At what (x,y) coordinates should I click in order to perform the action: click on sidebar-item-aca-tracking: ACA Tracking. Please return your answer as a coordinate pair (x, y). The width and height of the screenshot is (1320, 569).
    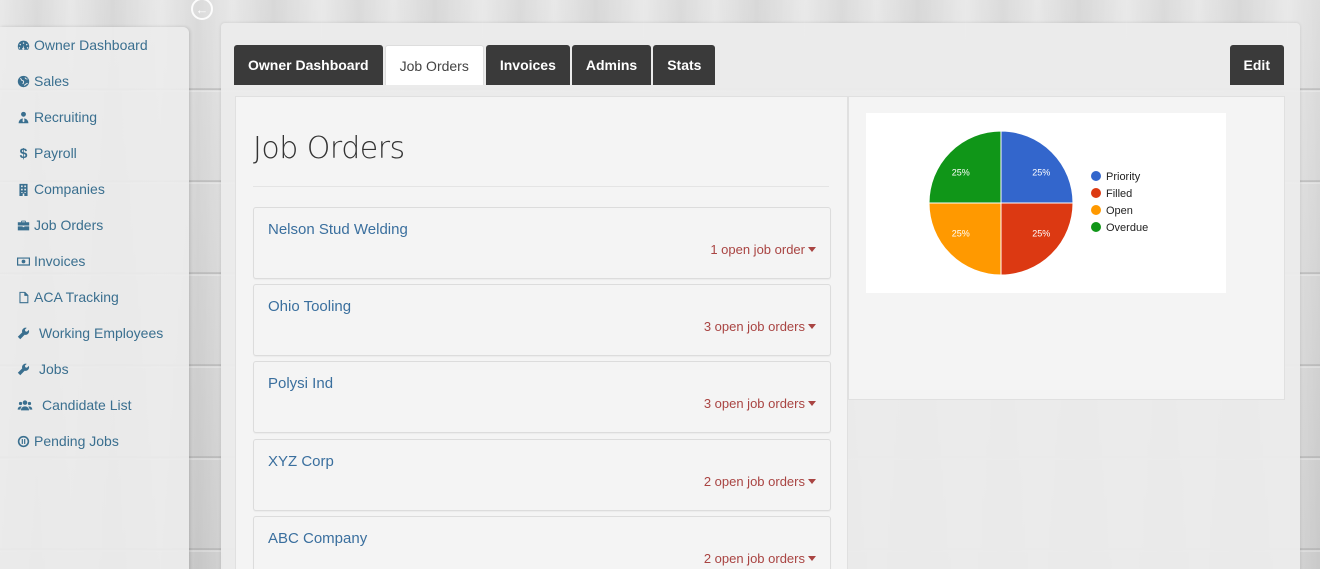
    Looking at the image, I should click on (94, 297).